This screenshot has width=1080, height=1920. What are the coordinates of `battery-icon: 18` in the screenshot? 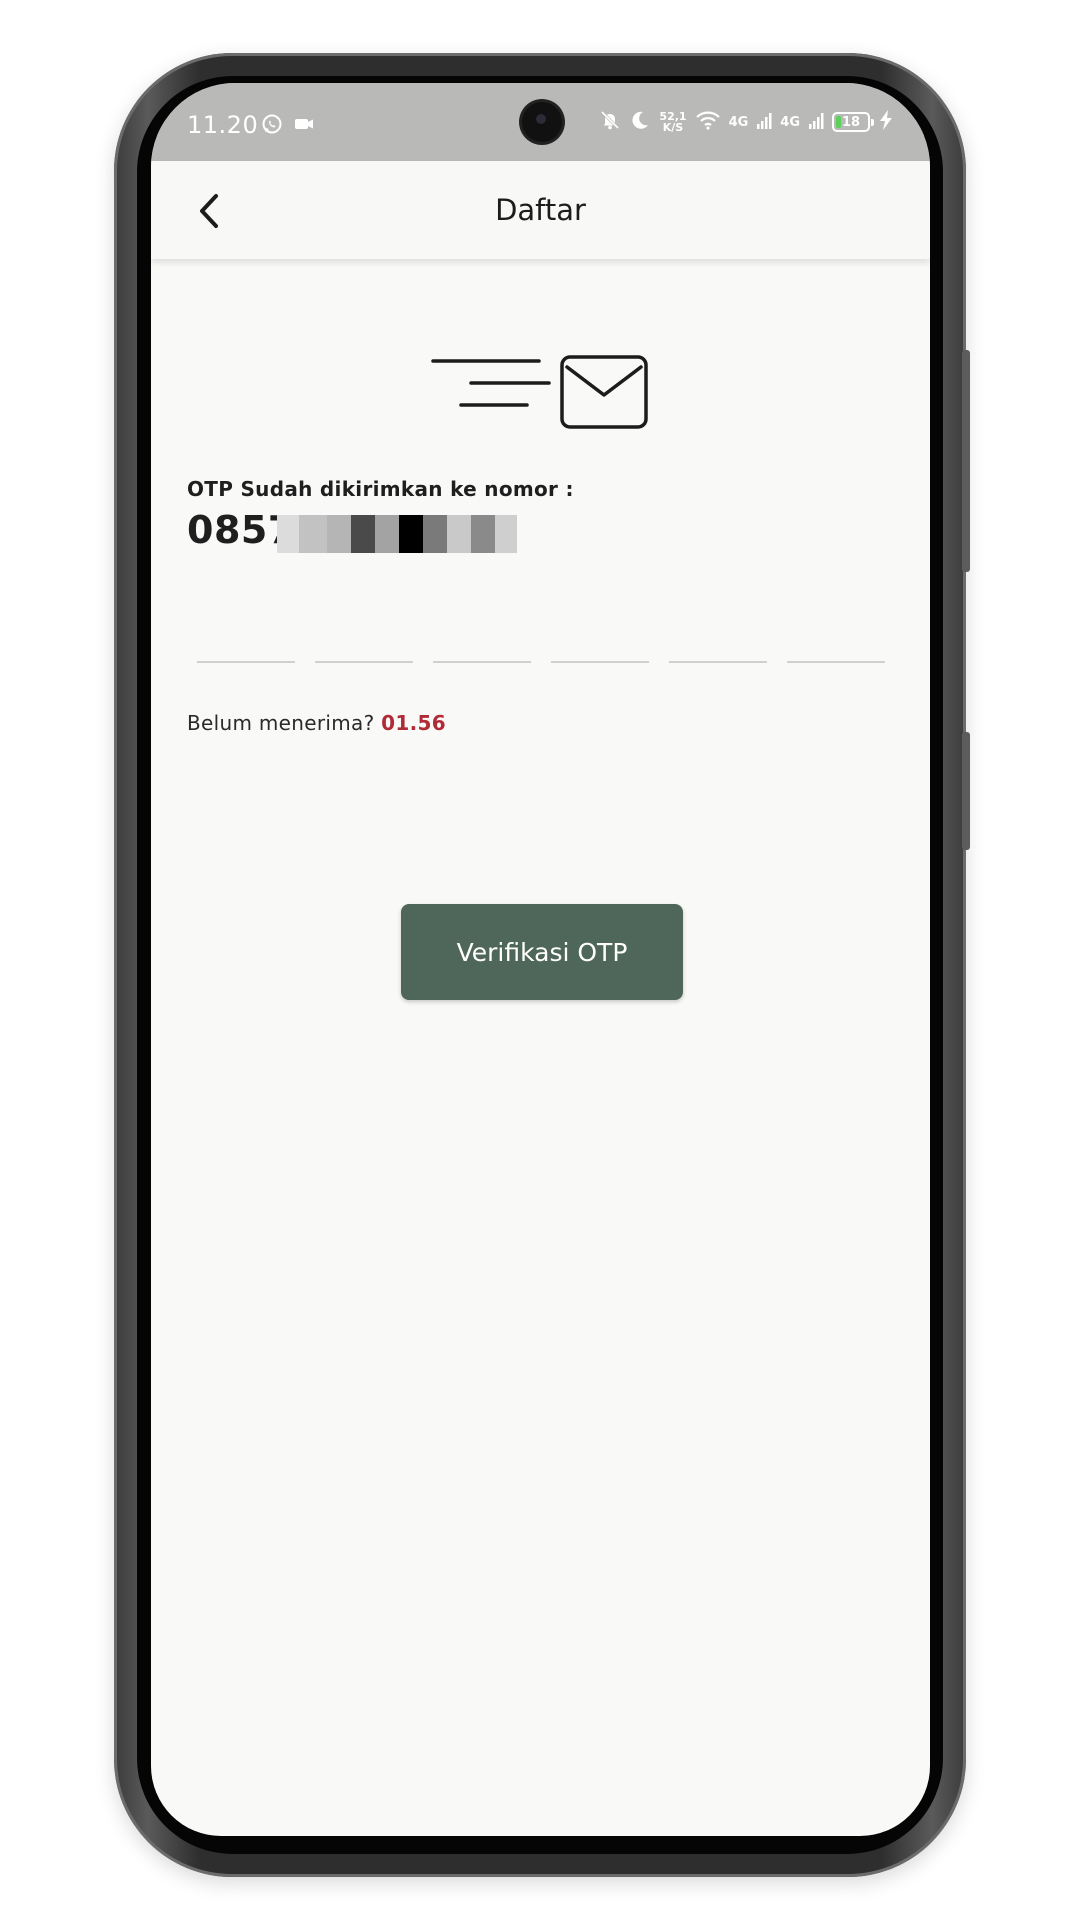 It's located at (853, 122).